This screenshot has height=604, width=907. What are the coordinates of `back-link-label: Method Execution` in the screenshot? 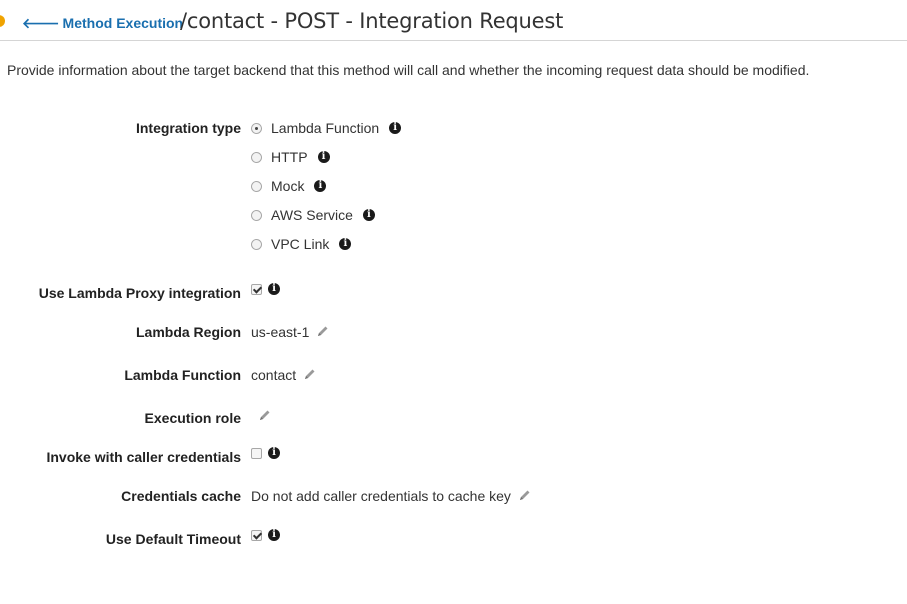 It's located at (123, 23).